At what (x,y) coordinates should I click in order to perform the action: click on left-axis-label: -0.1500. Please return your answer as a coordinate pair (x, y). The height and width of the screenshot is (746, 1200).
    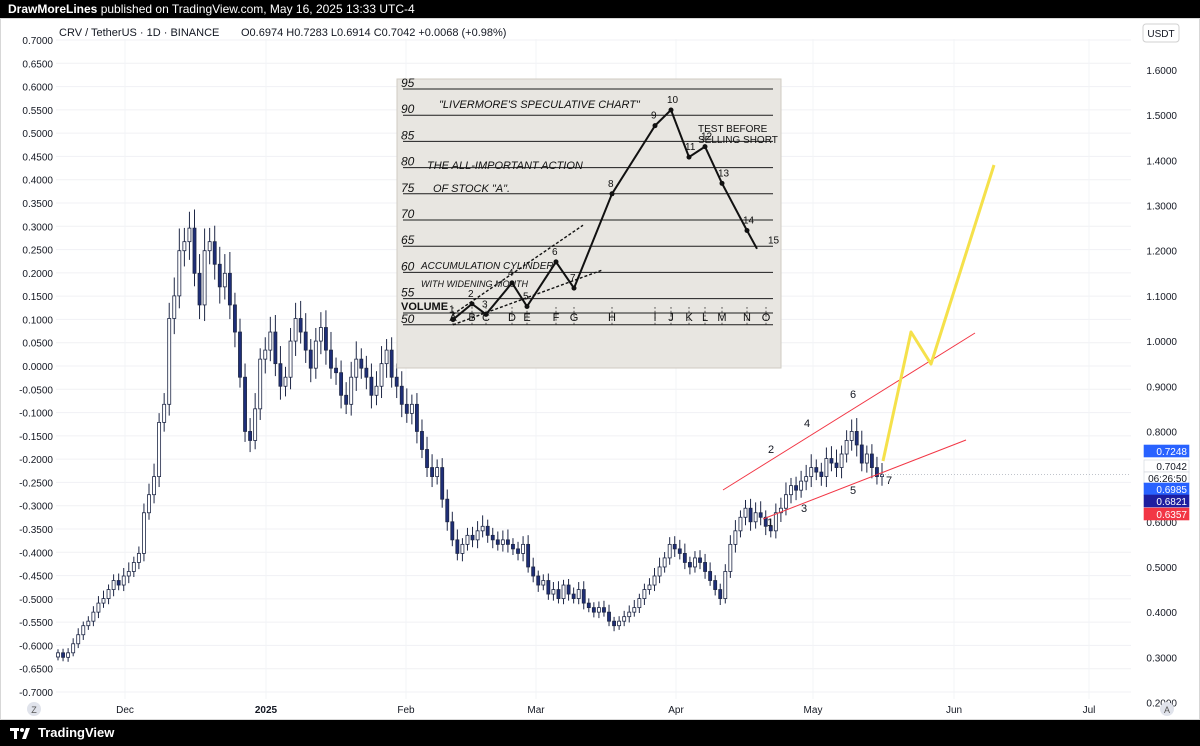
    Looking at the image, I should click on (36, 437).